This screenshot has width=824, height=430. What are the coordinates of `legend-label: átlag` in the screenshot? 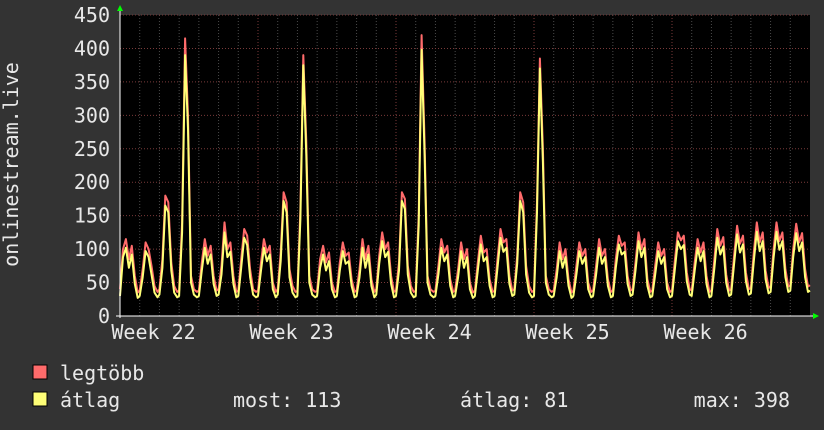 It's located at (90, 400).